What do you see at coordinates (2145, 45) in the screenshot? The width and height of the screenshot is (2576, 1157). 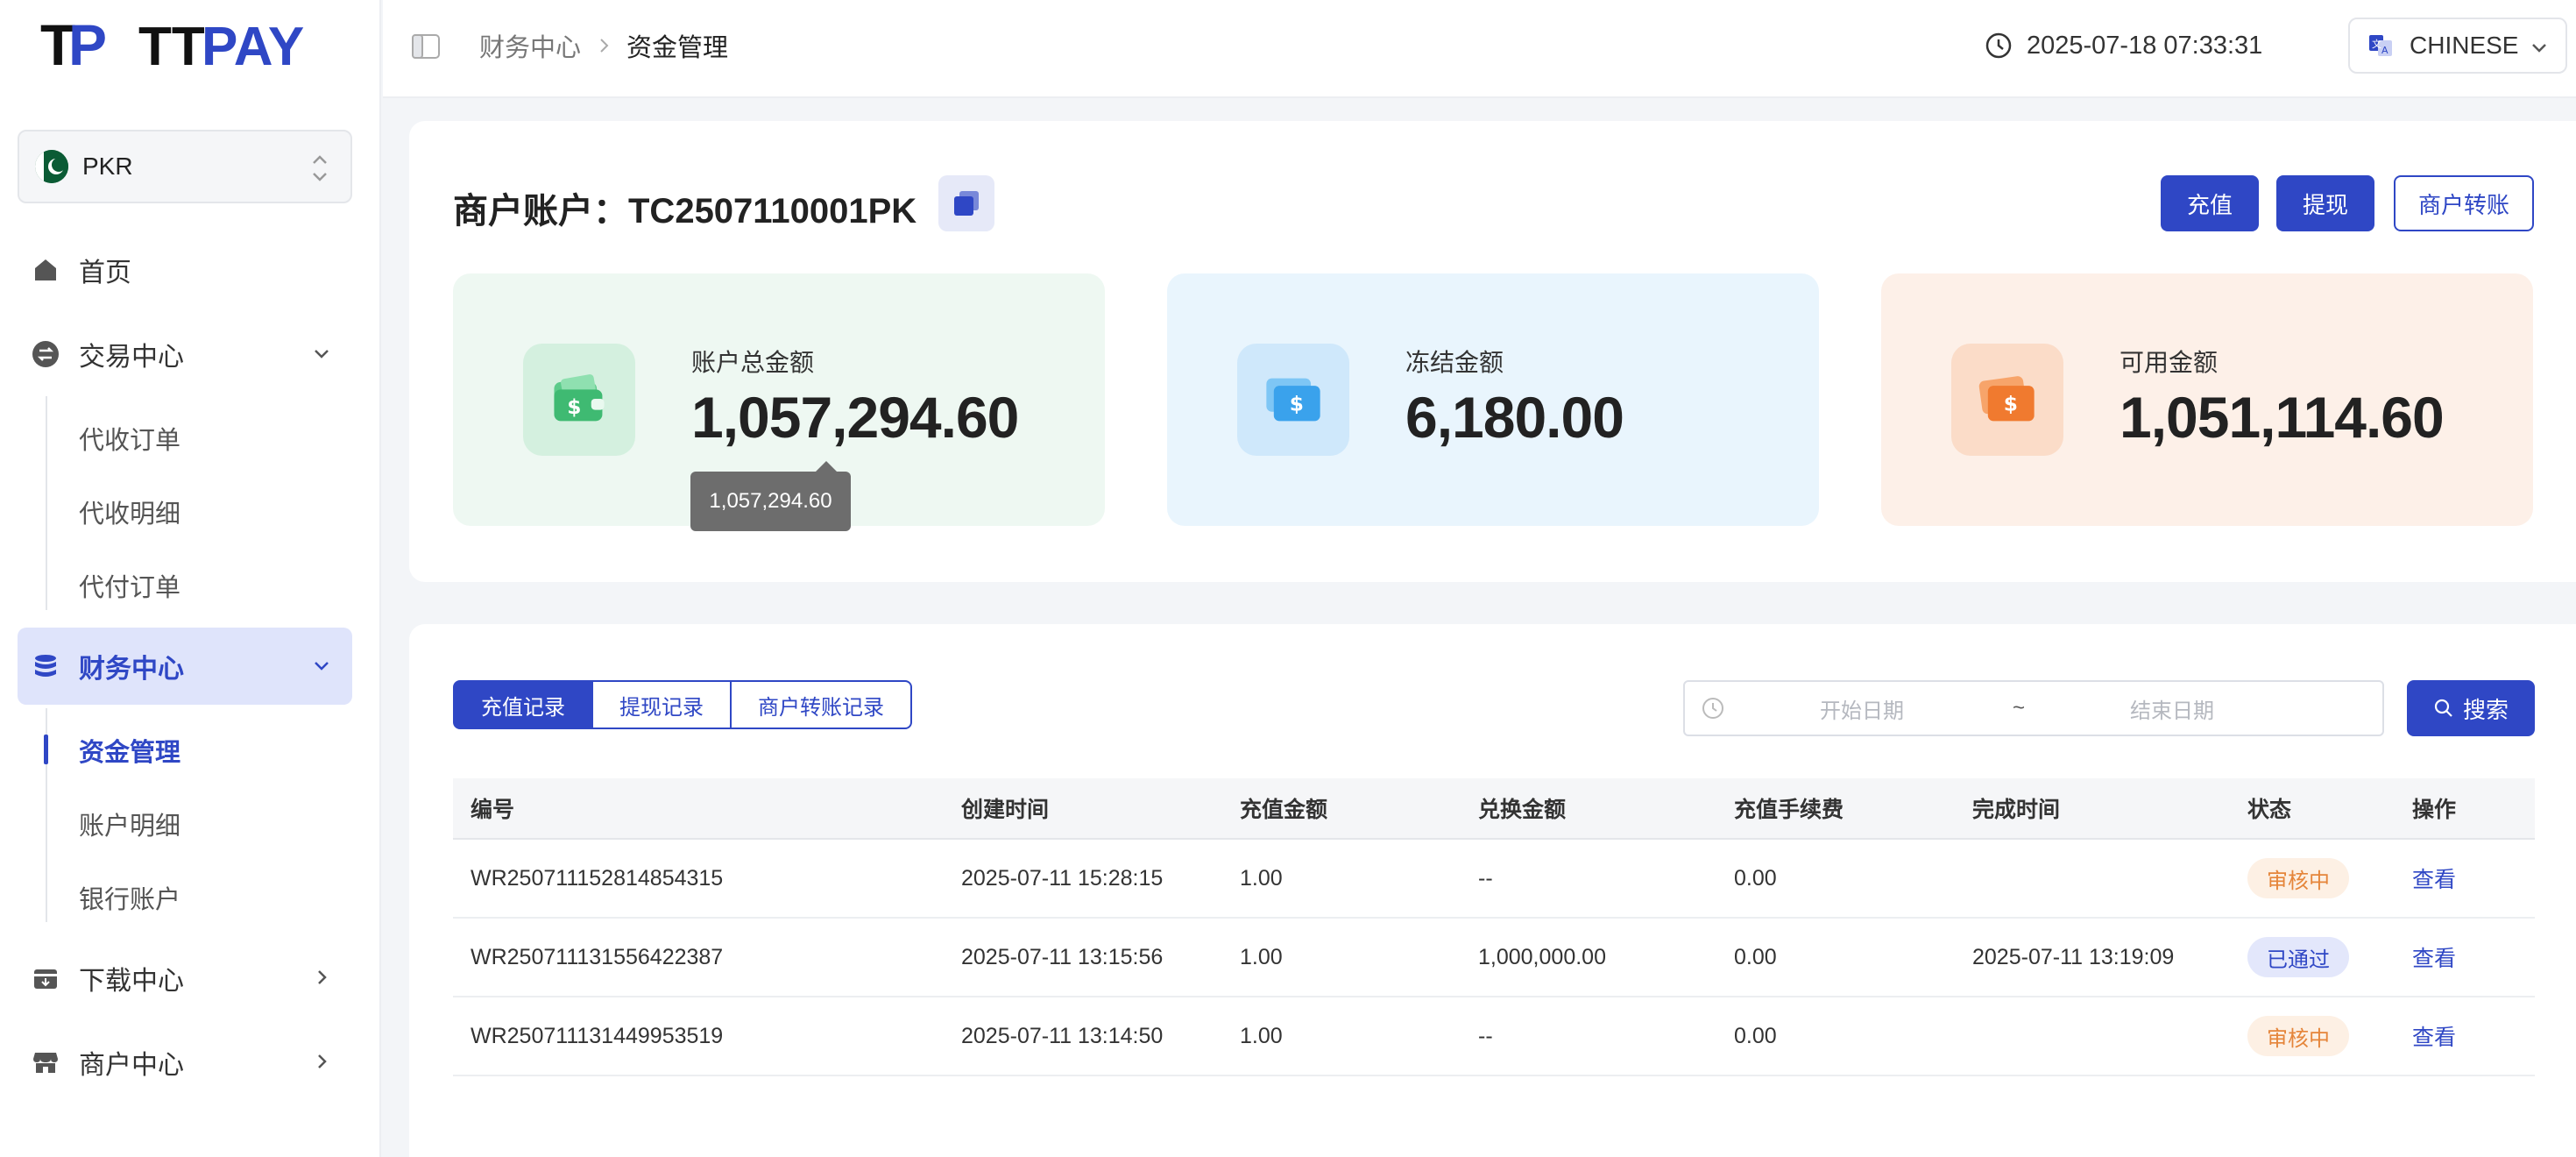 I see `datetime-text: 2025-07-18 07:33:31` at bounding box center [2145, 45].